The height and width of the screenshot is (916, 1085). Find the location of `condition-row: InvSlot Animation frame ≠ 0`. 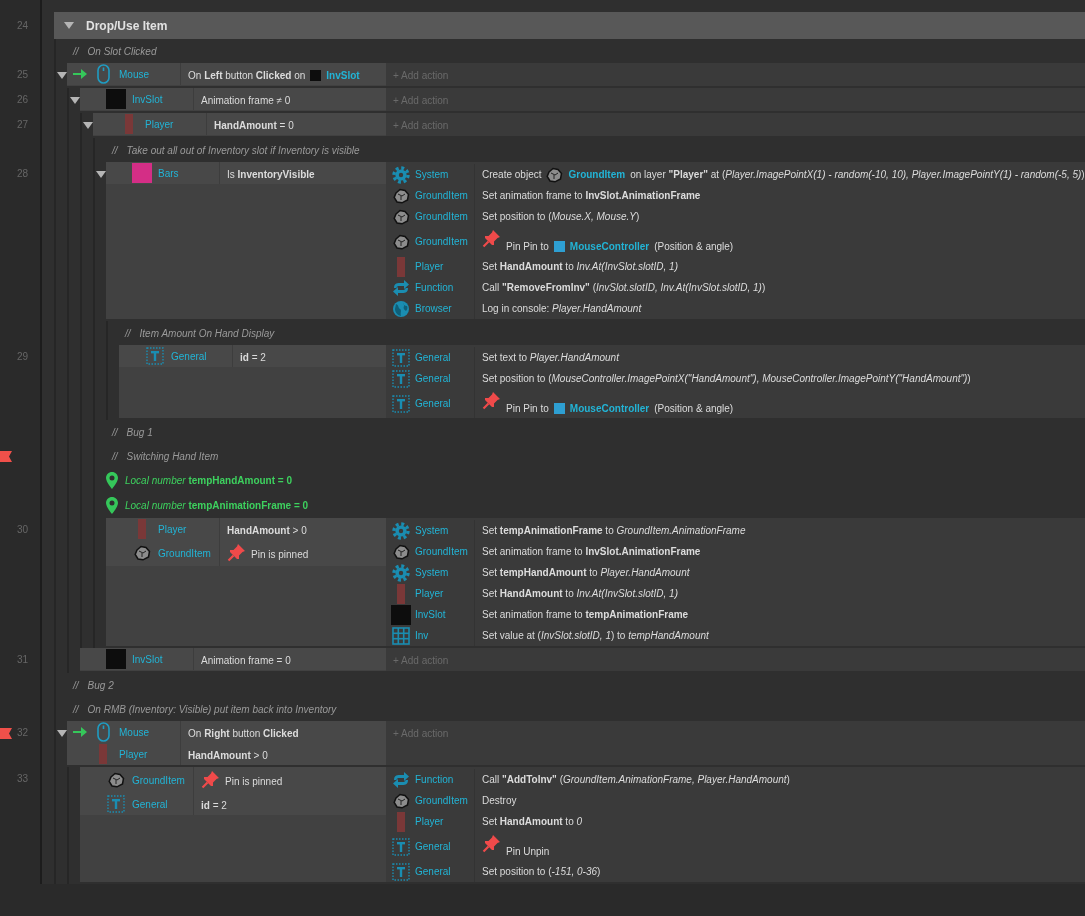

condition-row: InvSlot Animation frame ≠ 0 is located at coordinates (233, 99).